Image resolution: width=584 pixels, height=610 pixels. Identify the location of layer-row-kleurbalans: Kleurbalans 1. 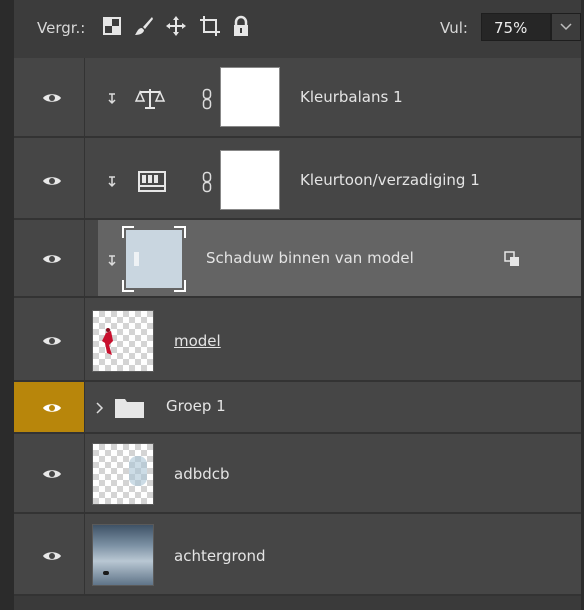
(297, 98).